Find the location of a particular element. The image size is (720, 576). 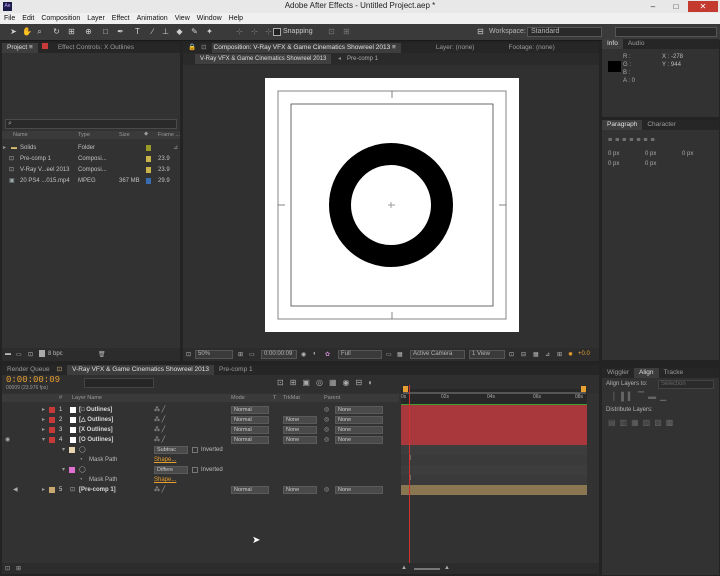

list-item: ⊡ Pre-comp 1 Composi... 23.9 is located at coordinates (91, 159).